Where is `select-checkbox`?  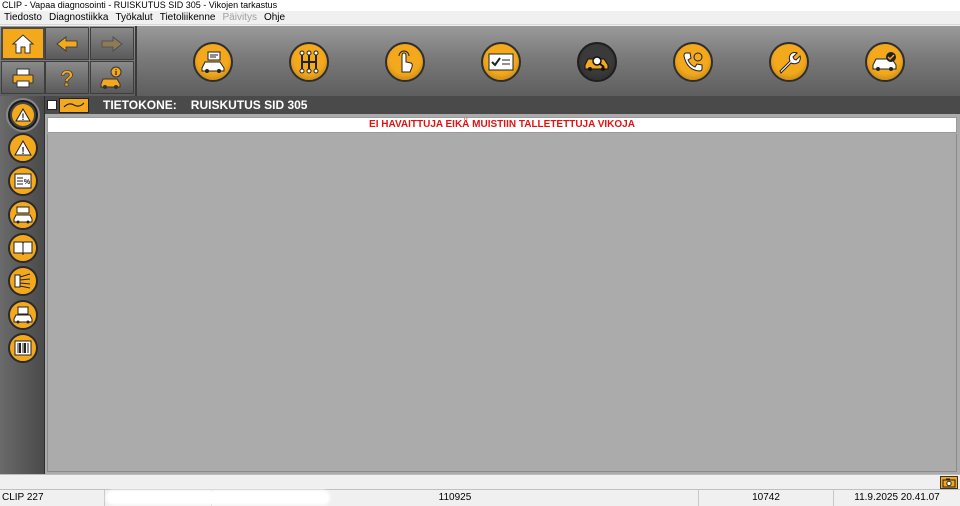
select-checkbox is located at coordinates (52, 105).